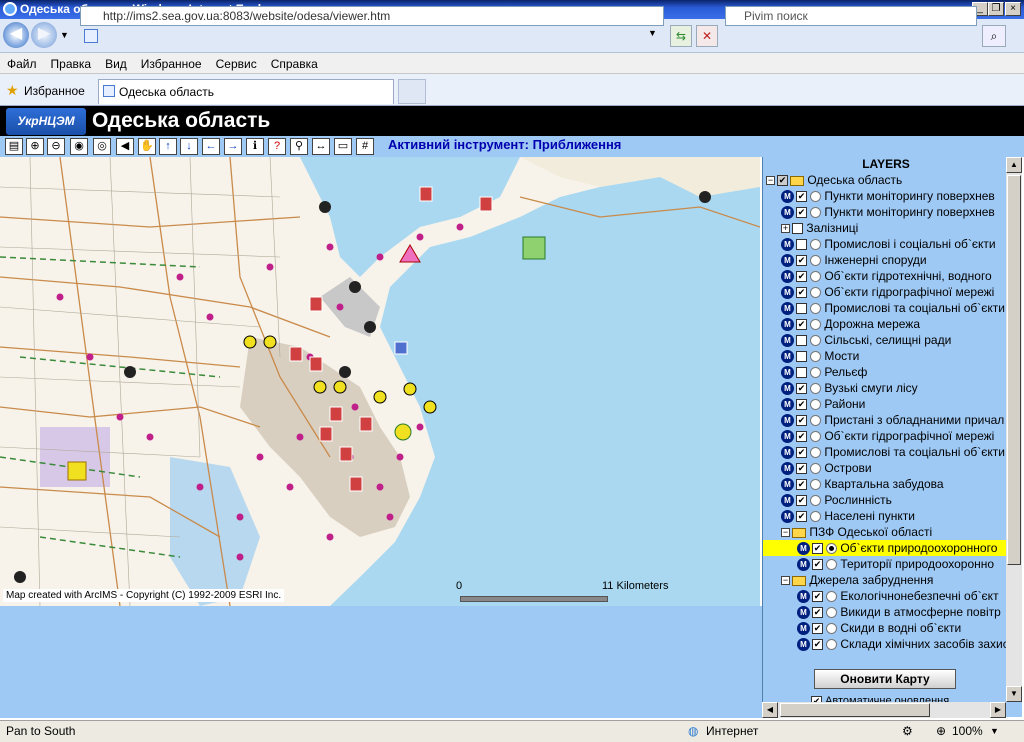 This screenshot has width=1024, height=742. I want to click on identify-icon: ℹ, so click(255, 146).